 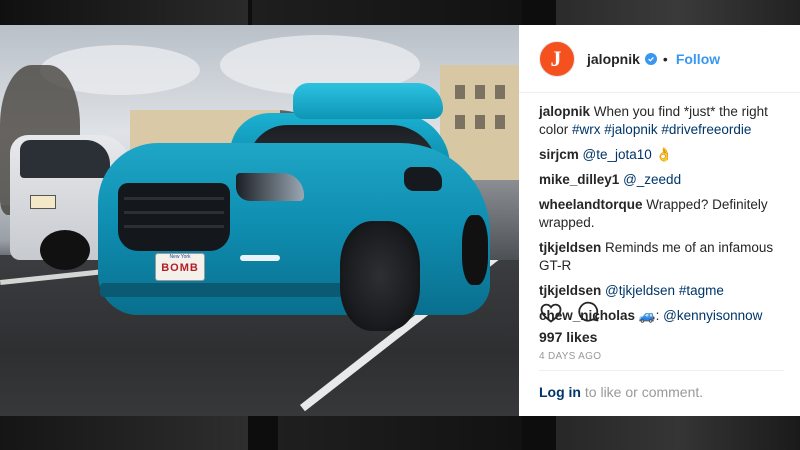 What do you see at coordinates (559, 154) in the screenshot?
I see `comment-username: sirjcm` at bounding box center [559, 154].